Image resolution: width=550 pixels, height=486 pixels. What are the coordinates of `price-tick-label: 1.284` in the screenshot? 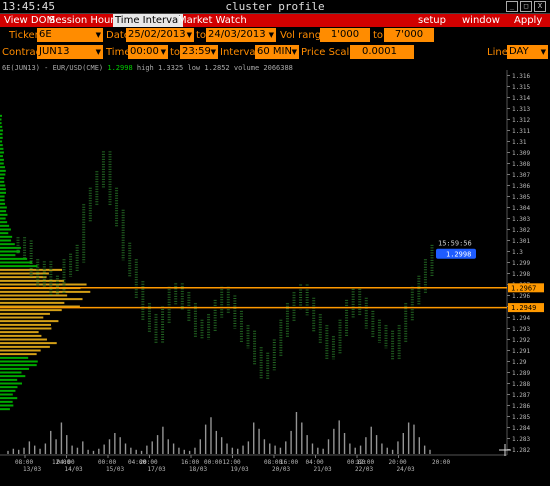 It's located at (521, 428).